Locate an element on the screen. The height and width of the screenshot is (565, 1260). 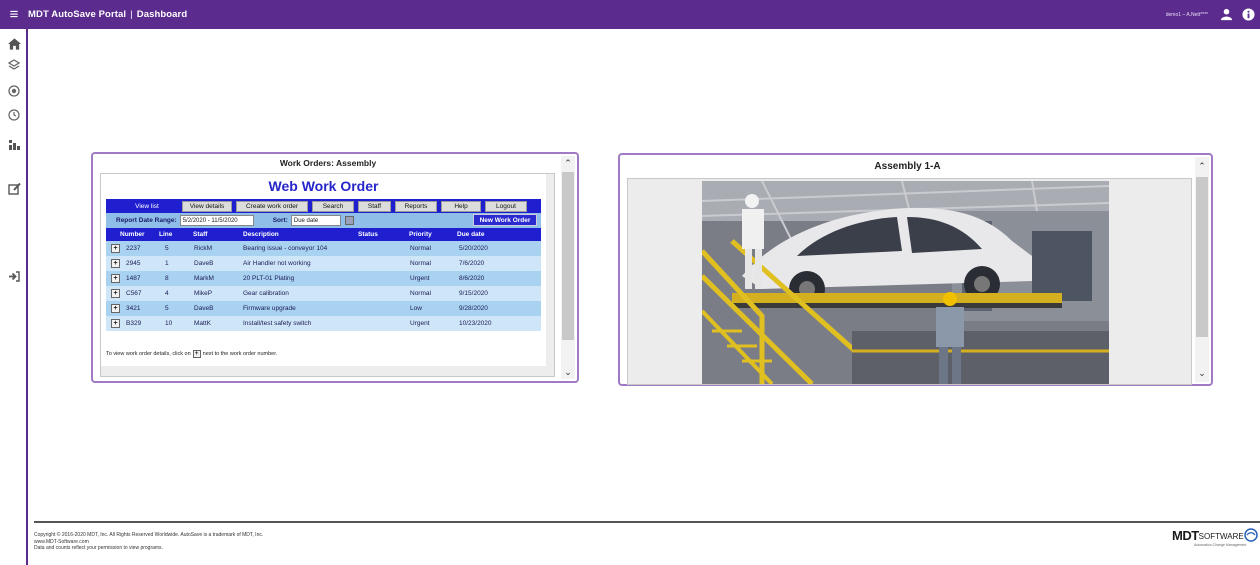
new-work-order-button: New Work Order is located at coordinates (505, 220).